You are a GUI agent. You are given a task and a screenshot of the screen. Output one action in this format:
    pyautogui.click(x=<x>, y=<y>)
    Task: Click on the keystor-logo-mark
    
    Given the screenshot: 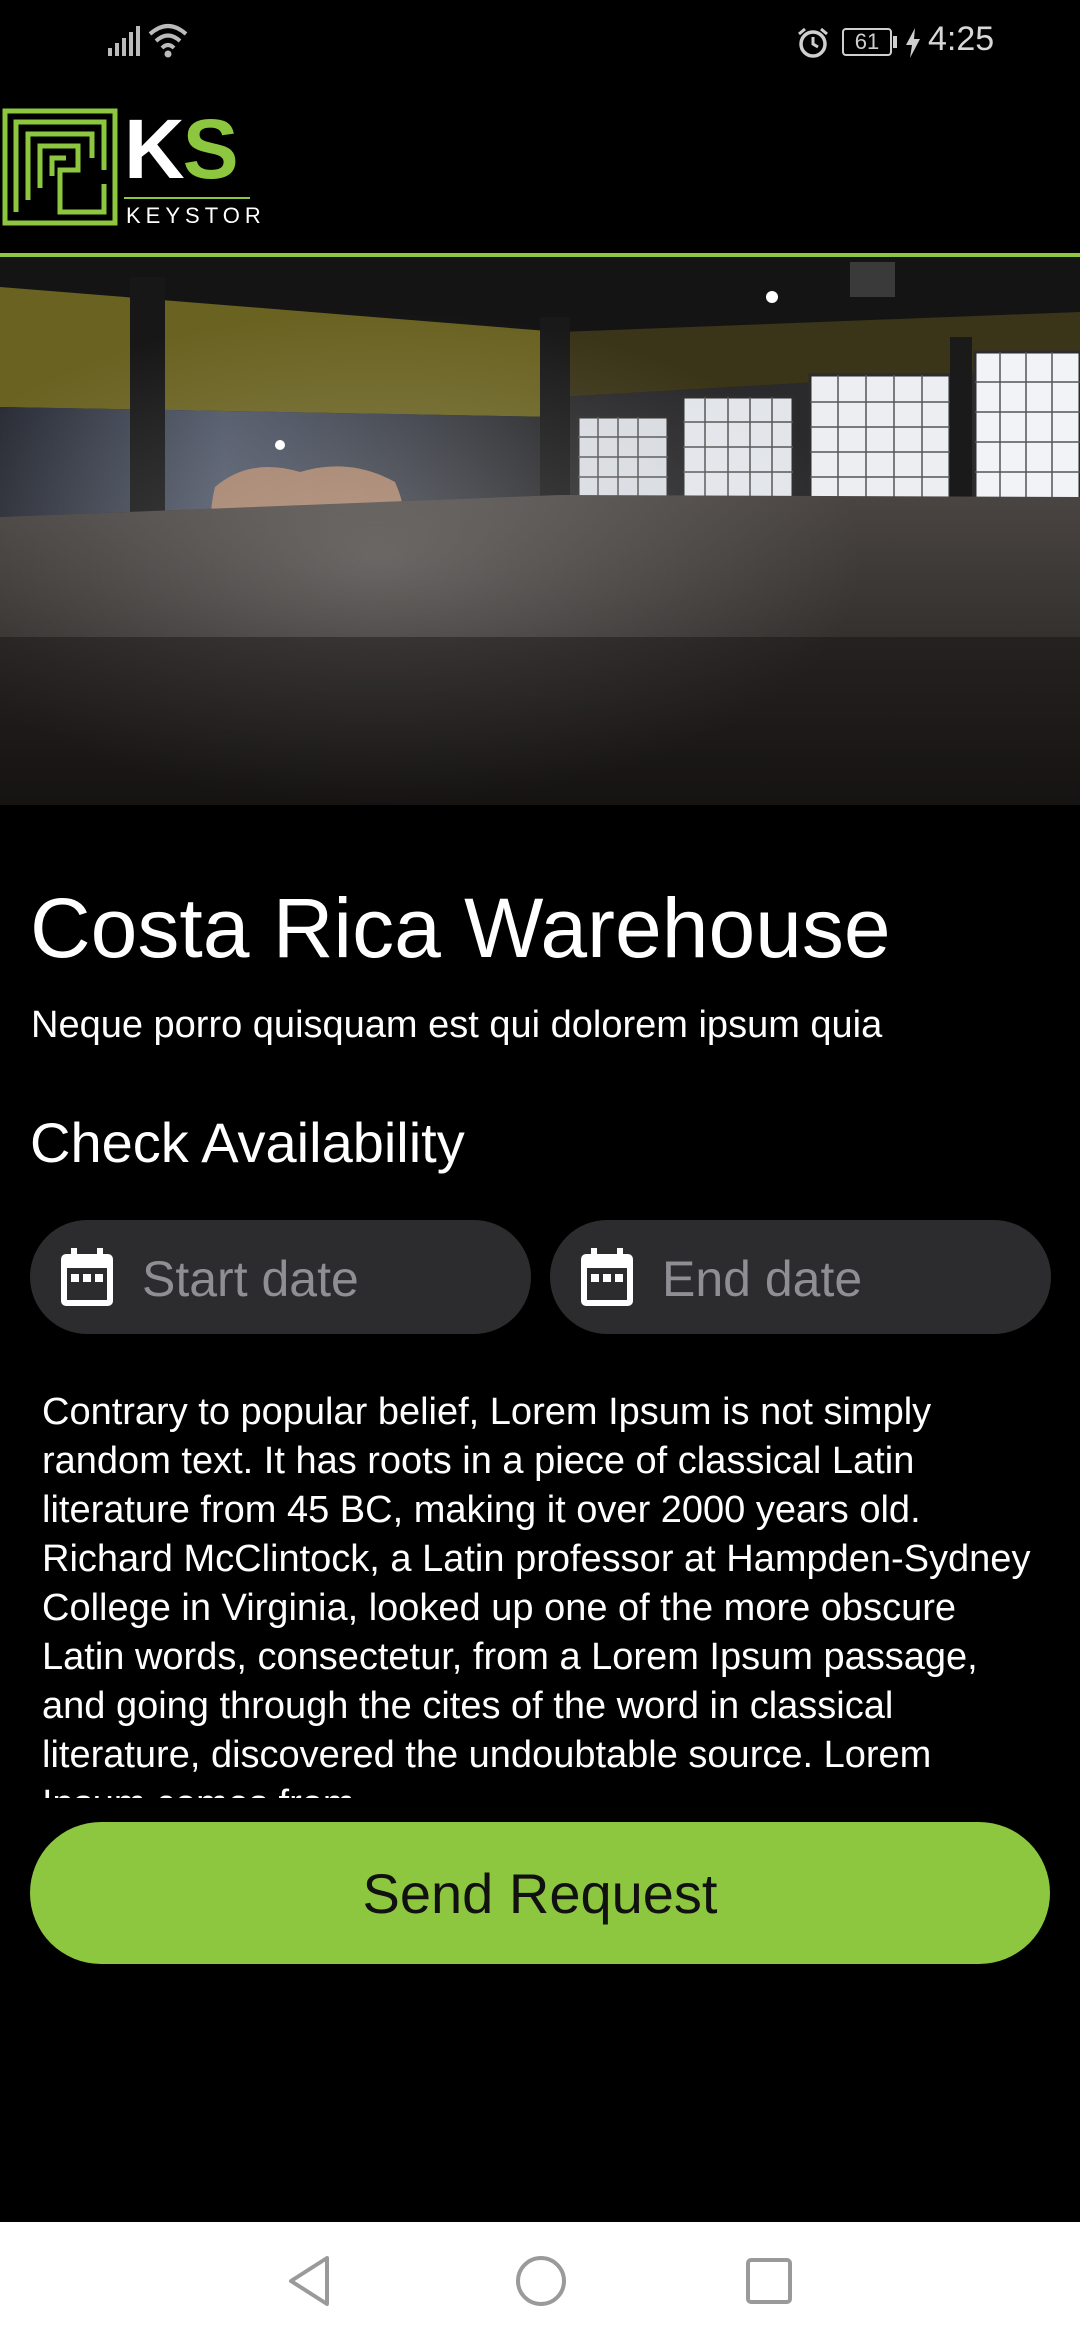 What is the action you would take?
    pyautogui.click(x=60, y=167)
    